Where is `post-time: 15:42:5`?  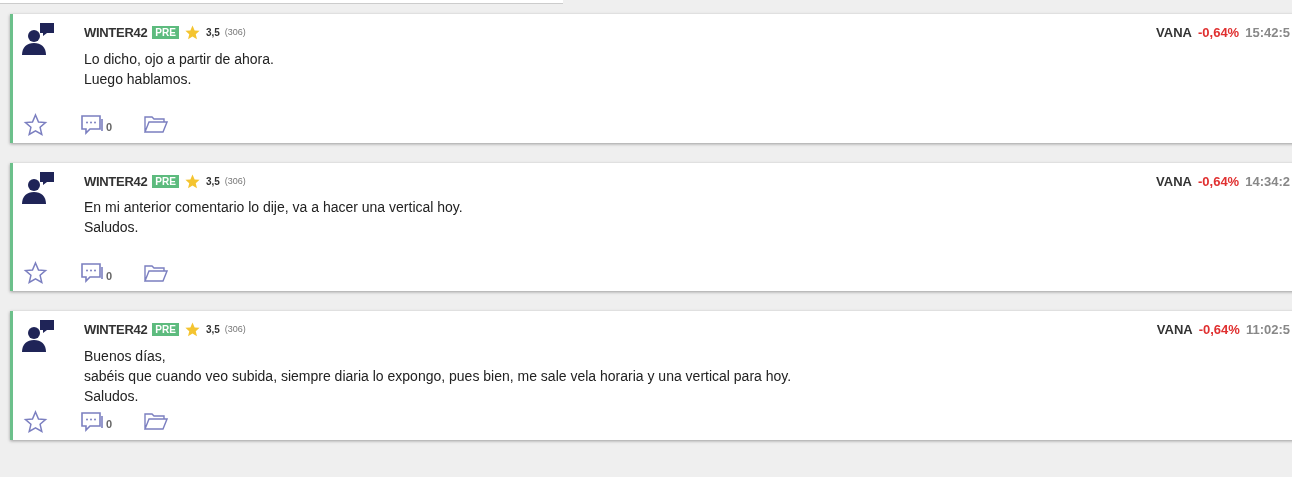 post-time: 15:42:5 is located at coordinates (1267, 33).